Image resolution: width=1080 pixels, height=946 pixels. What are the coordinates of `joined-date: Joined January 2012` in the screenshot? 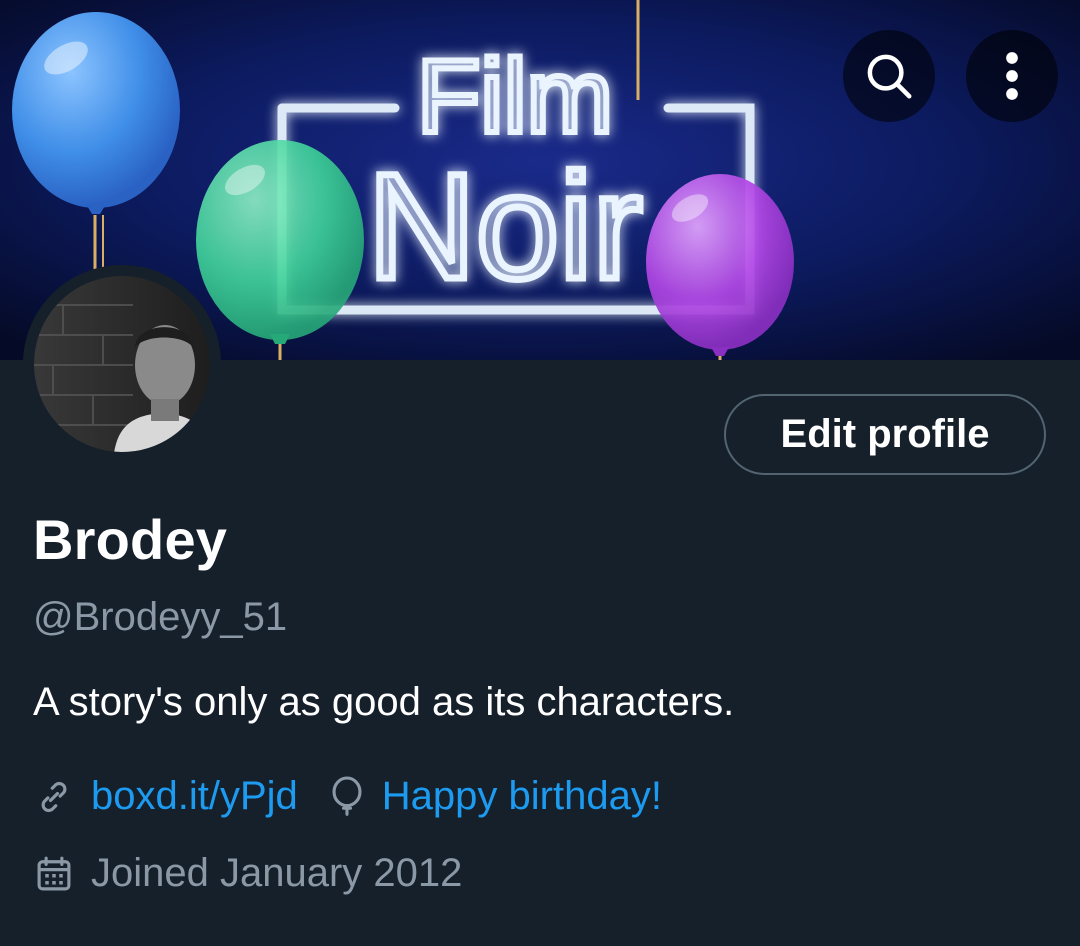 It's located at (277, 873).